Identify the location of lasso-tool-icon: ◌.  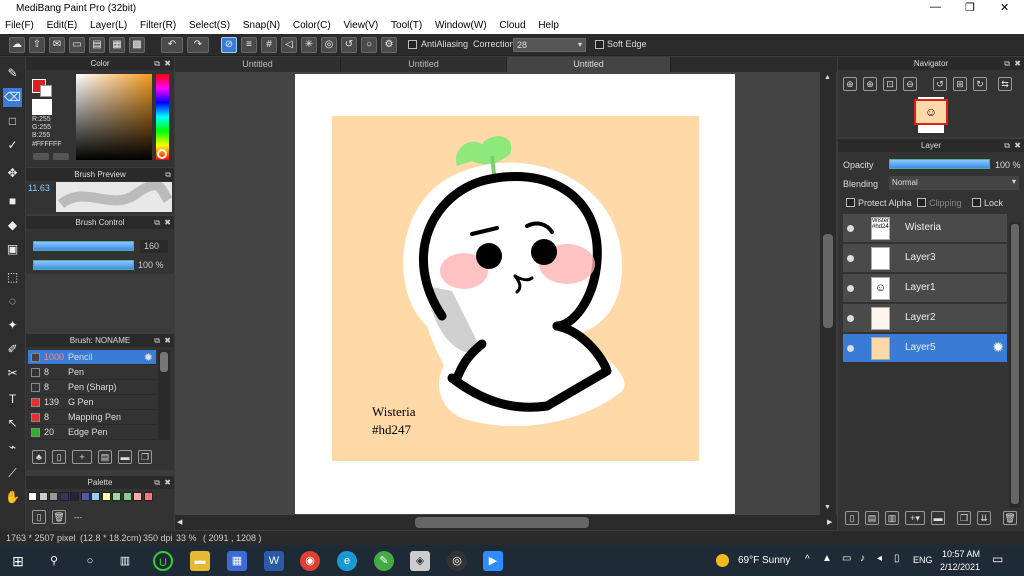
(12, 301).